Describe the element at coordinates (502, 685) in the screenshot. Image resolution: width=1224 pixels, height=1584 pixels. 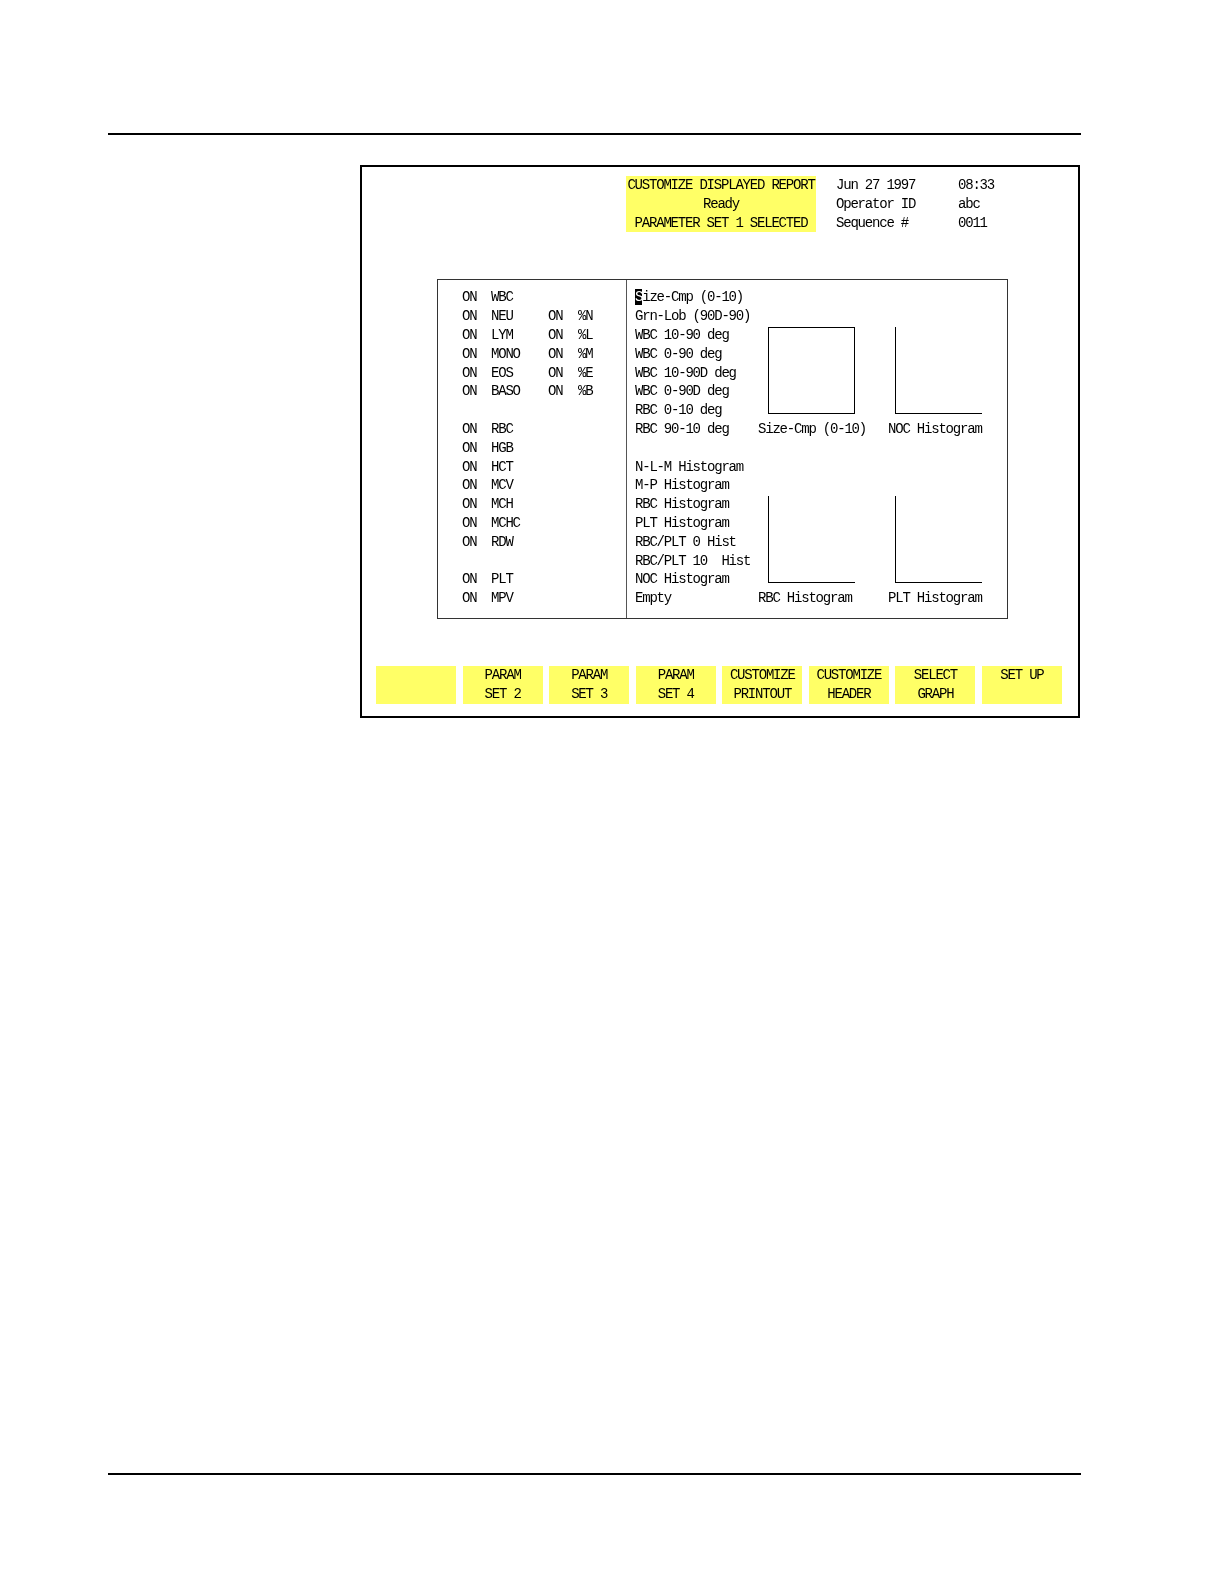
I see `soft-key: PARAM SET 2` at that location.